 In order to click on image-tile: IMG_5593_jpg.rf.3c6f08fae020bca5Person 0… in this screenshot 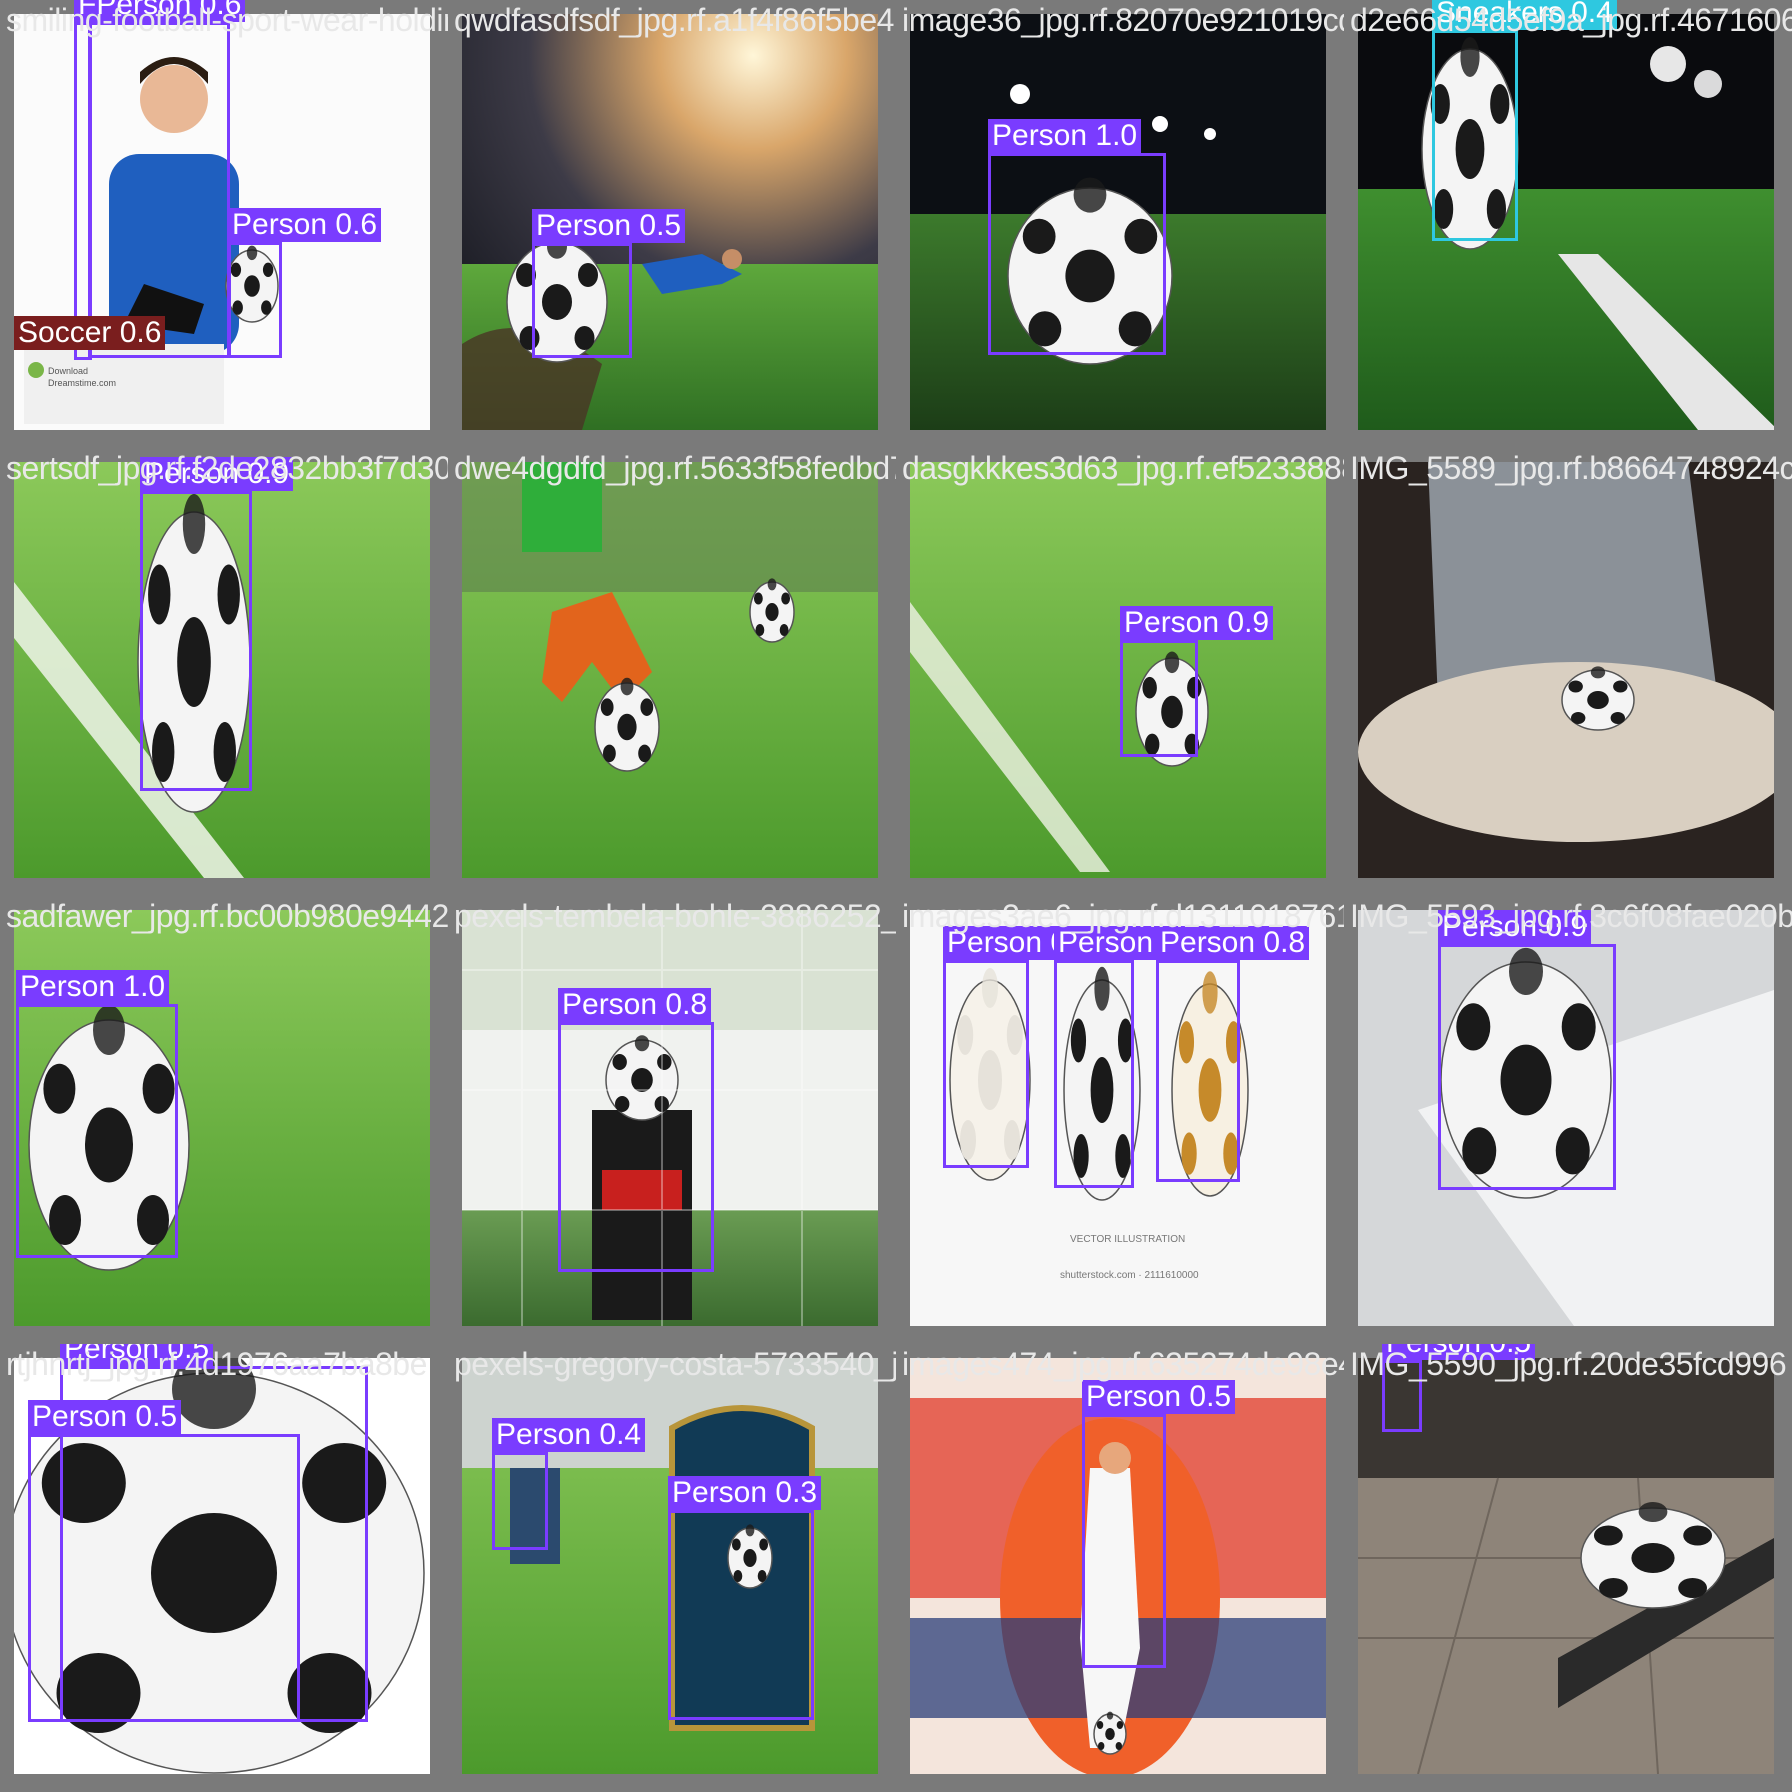, I will do `click(1568, 1120)`.